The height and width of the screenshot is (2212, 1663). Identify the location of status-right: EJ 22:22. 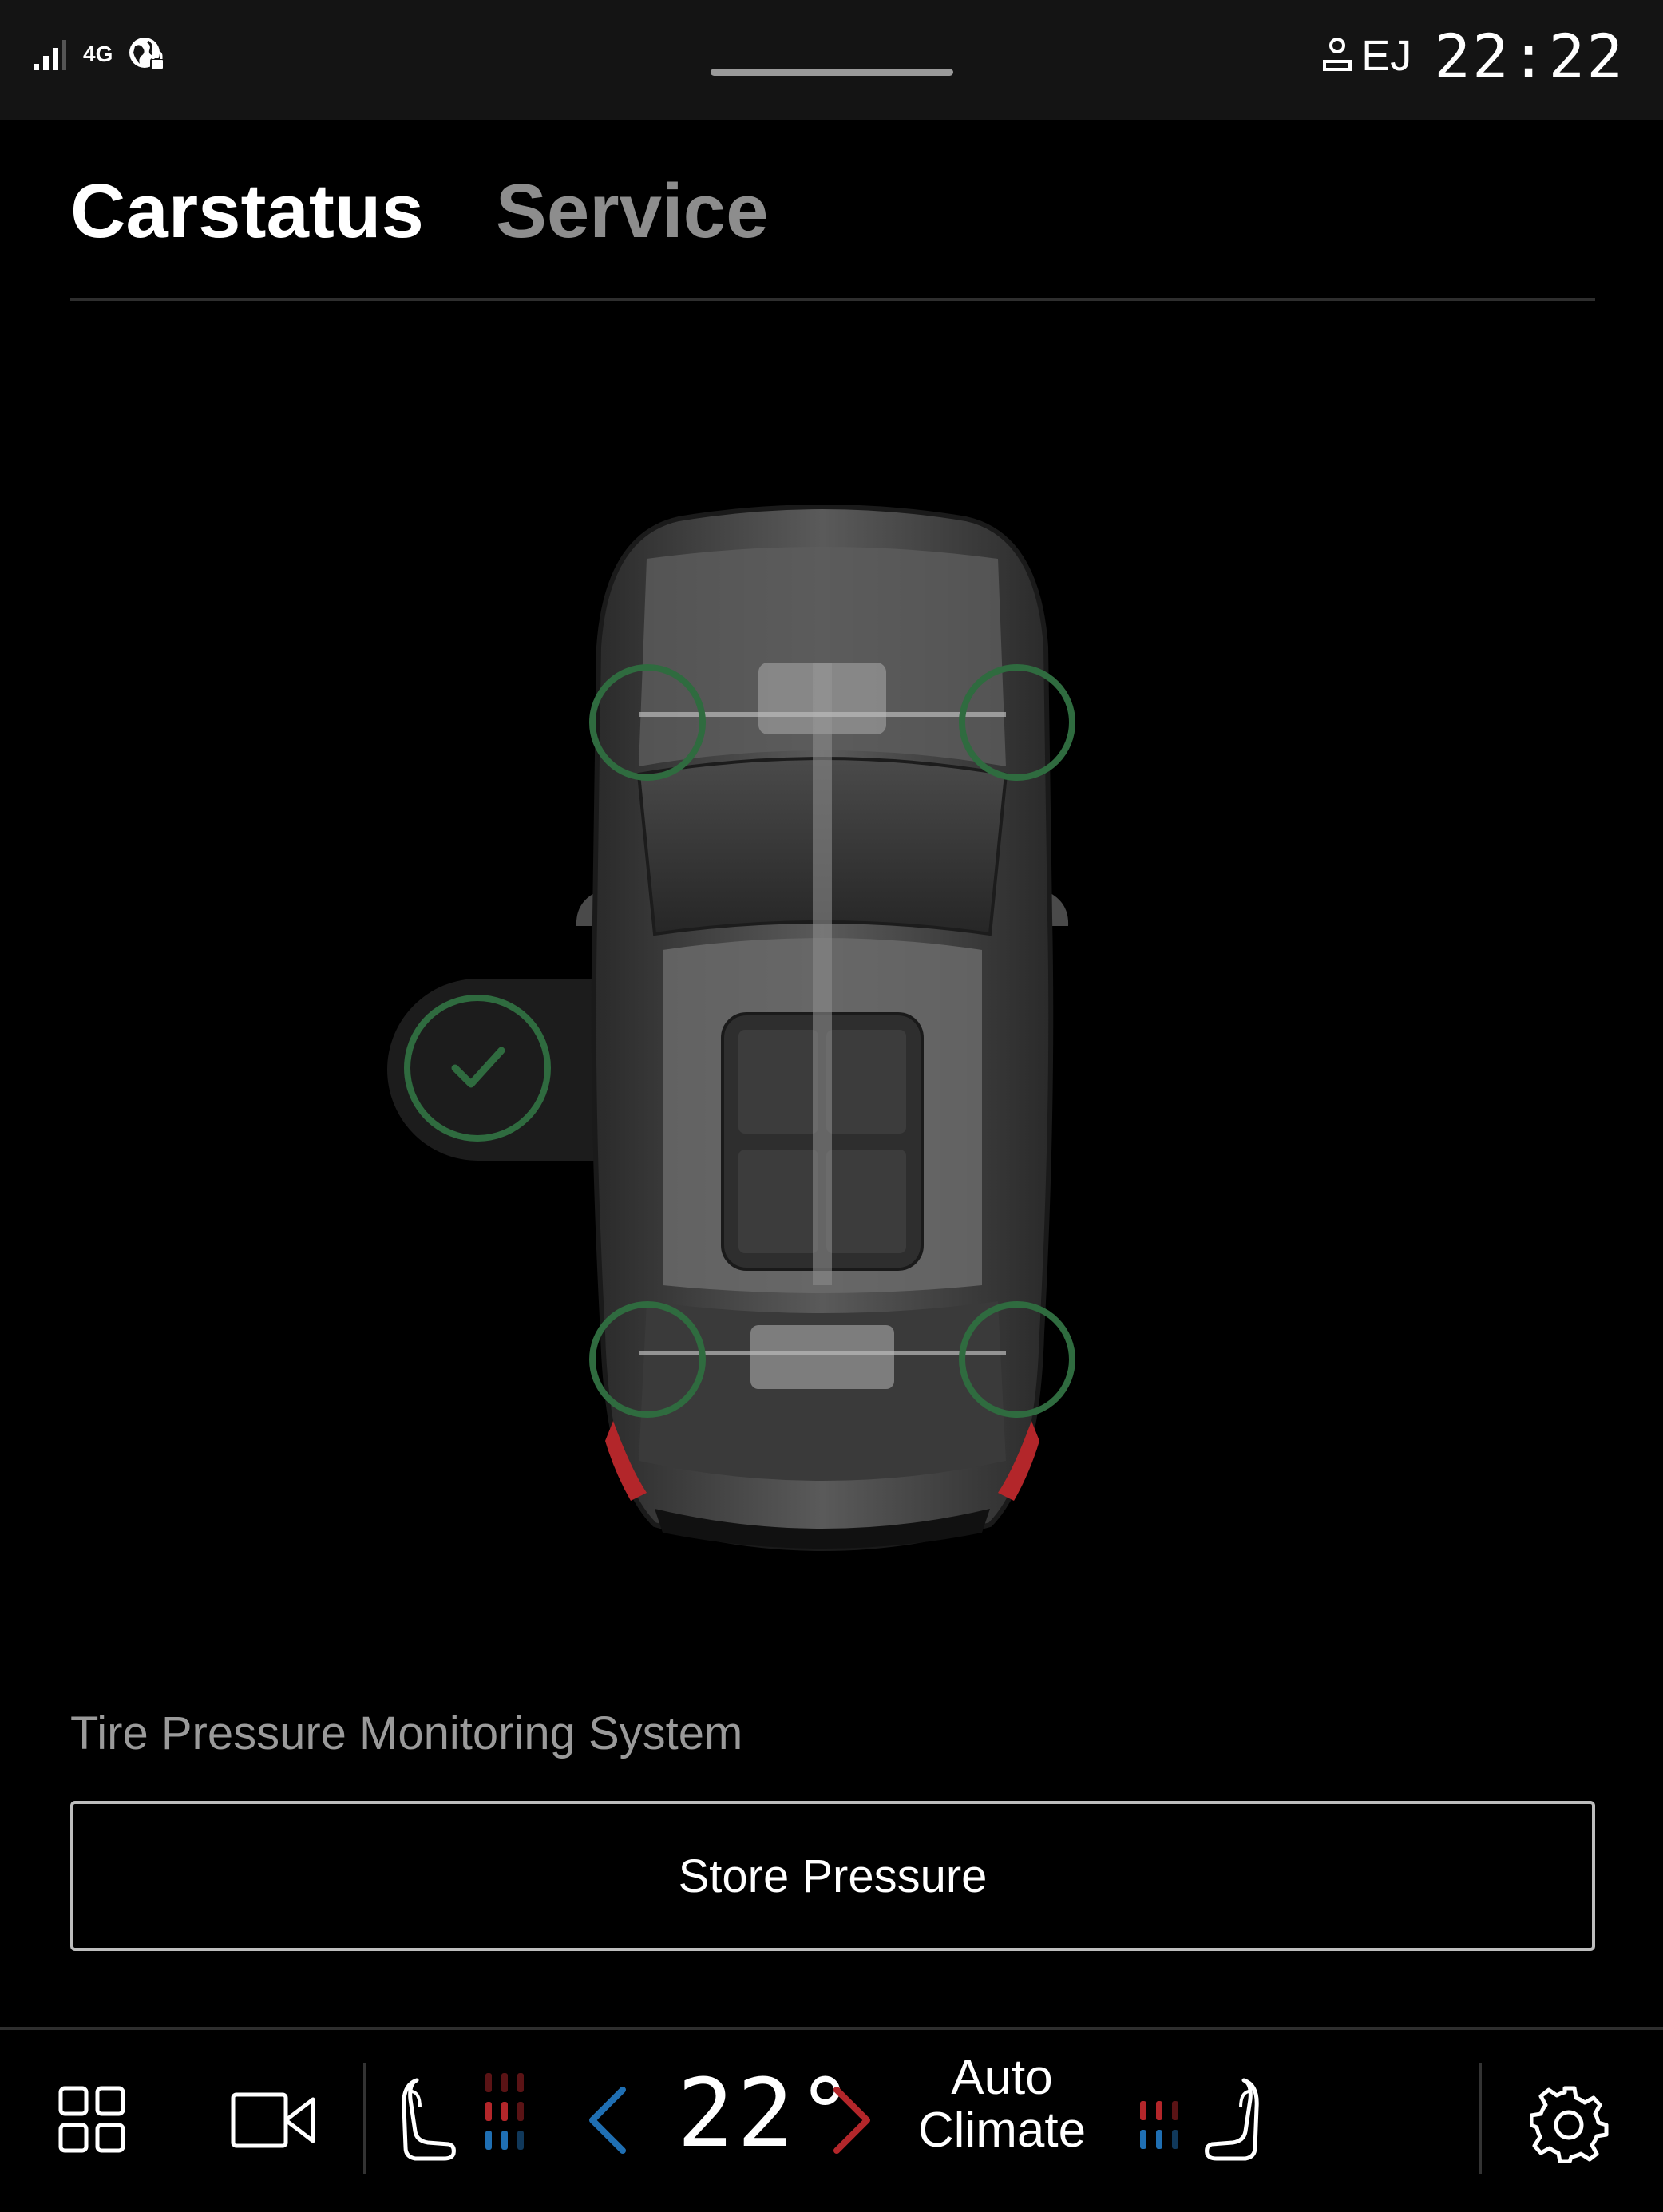
(1473, 56).